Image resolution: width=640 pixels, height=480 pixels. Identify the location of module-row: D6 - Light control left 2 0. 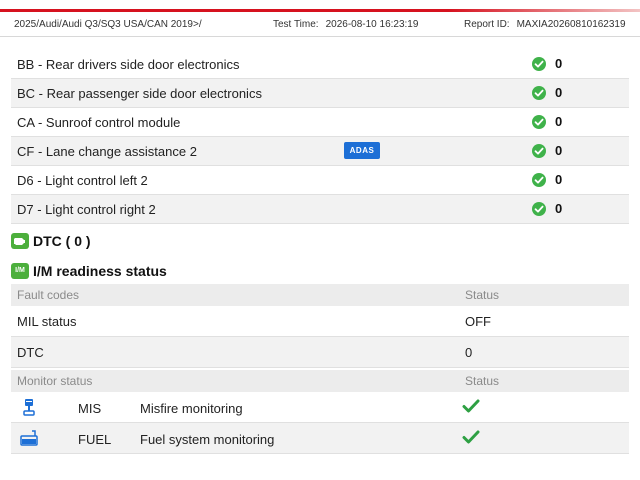
(320, 180).